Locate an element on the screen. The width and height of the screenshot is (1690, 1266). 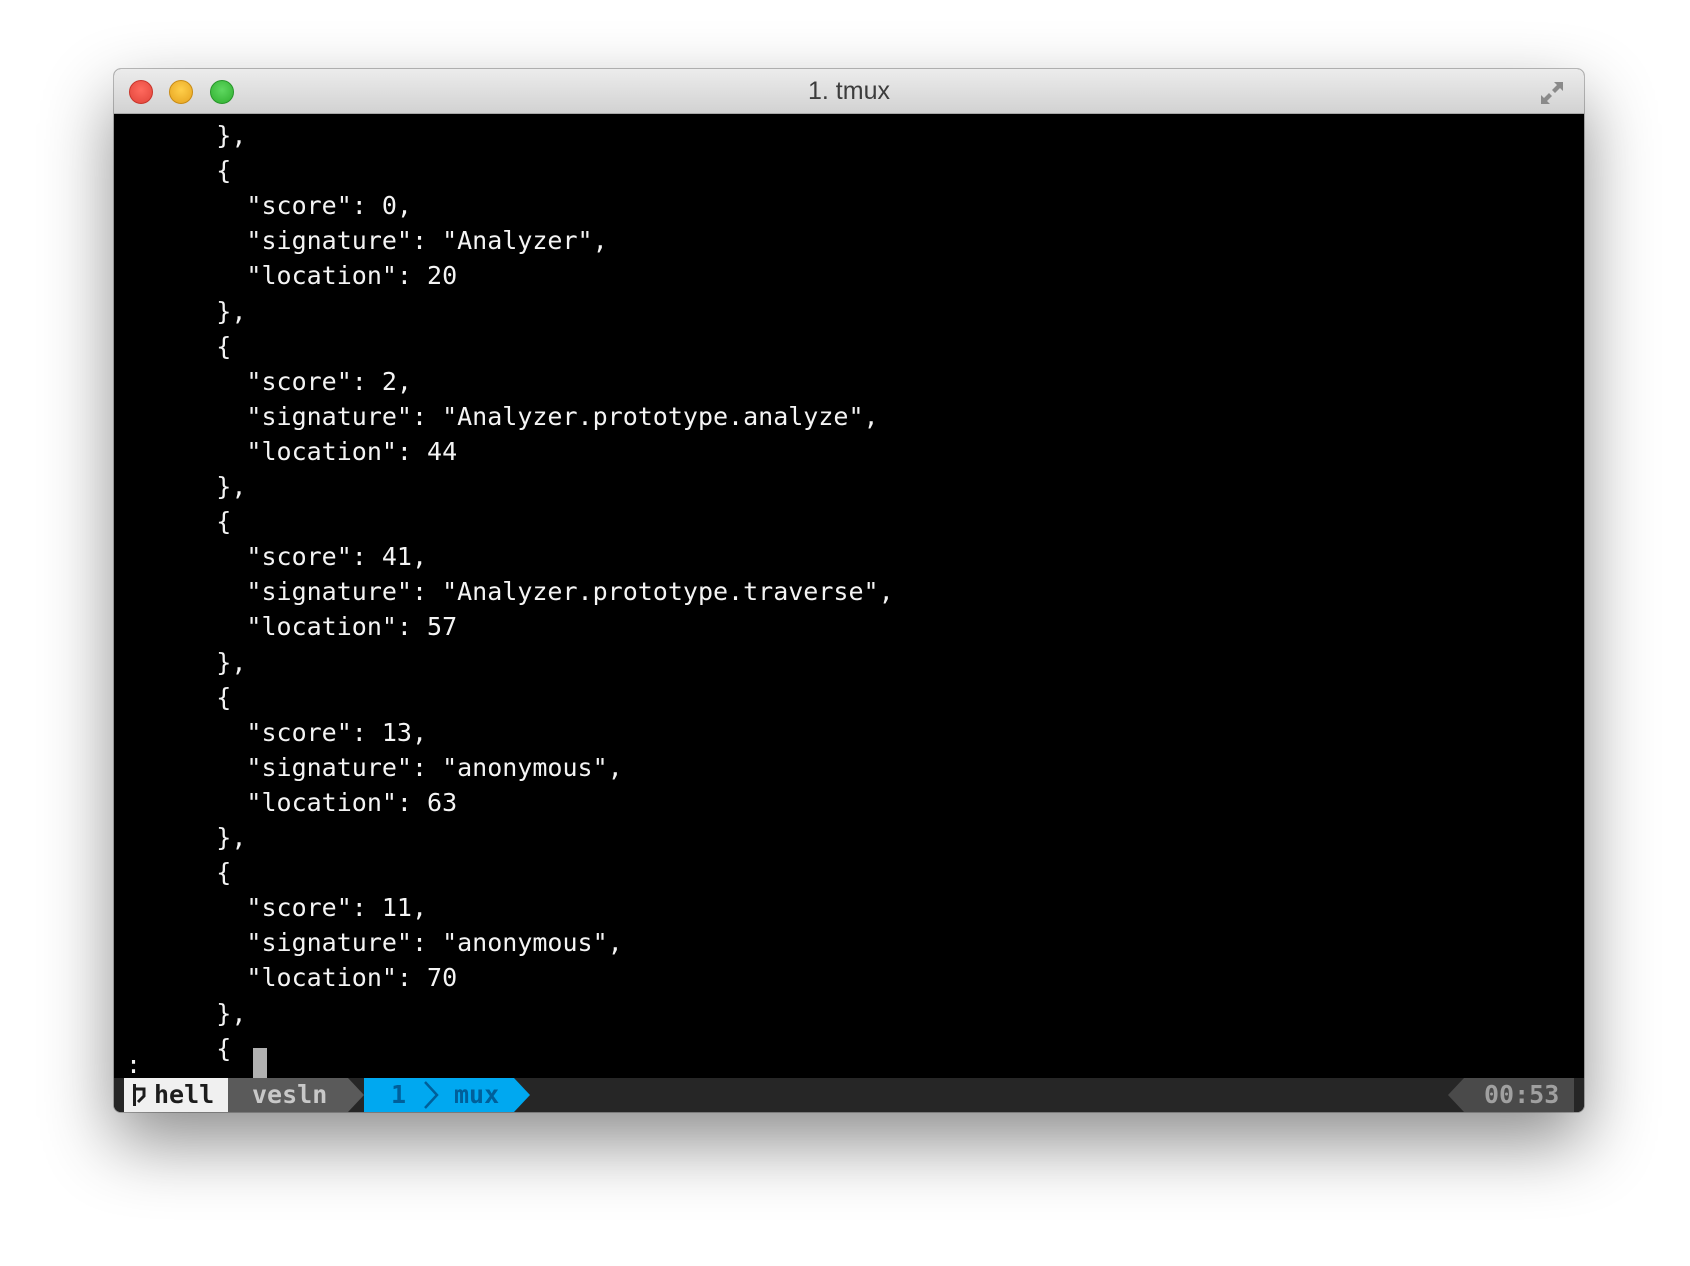
cursor is located at coordinates (260, 1065).